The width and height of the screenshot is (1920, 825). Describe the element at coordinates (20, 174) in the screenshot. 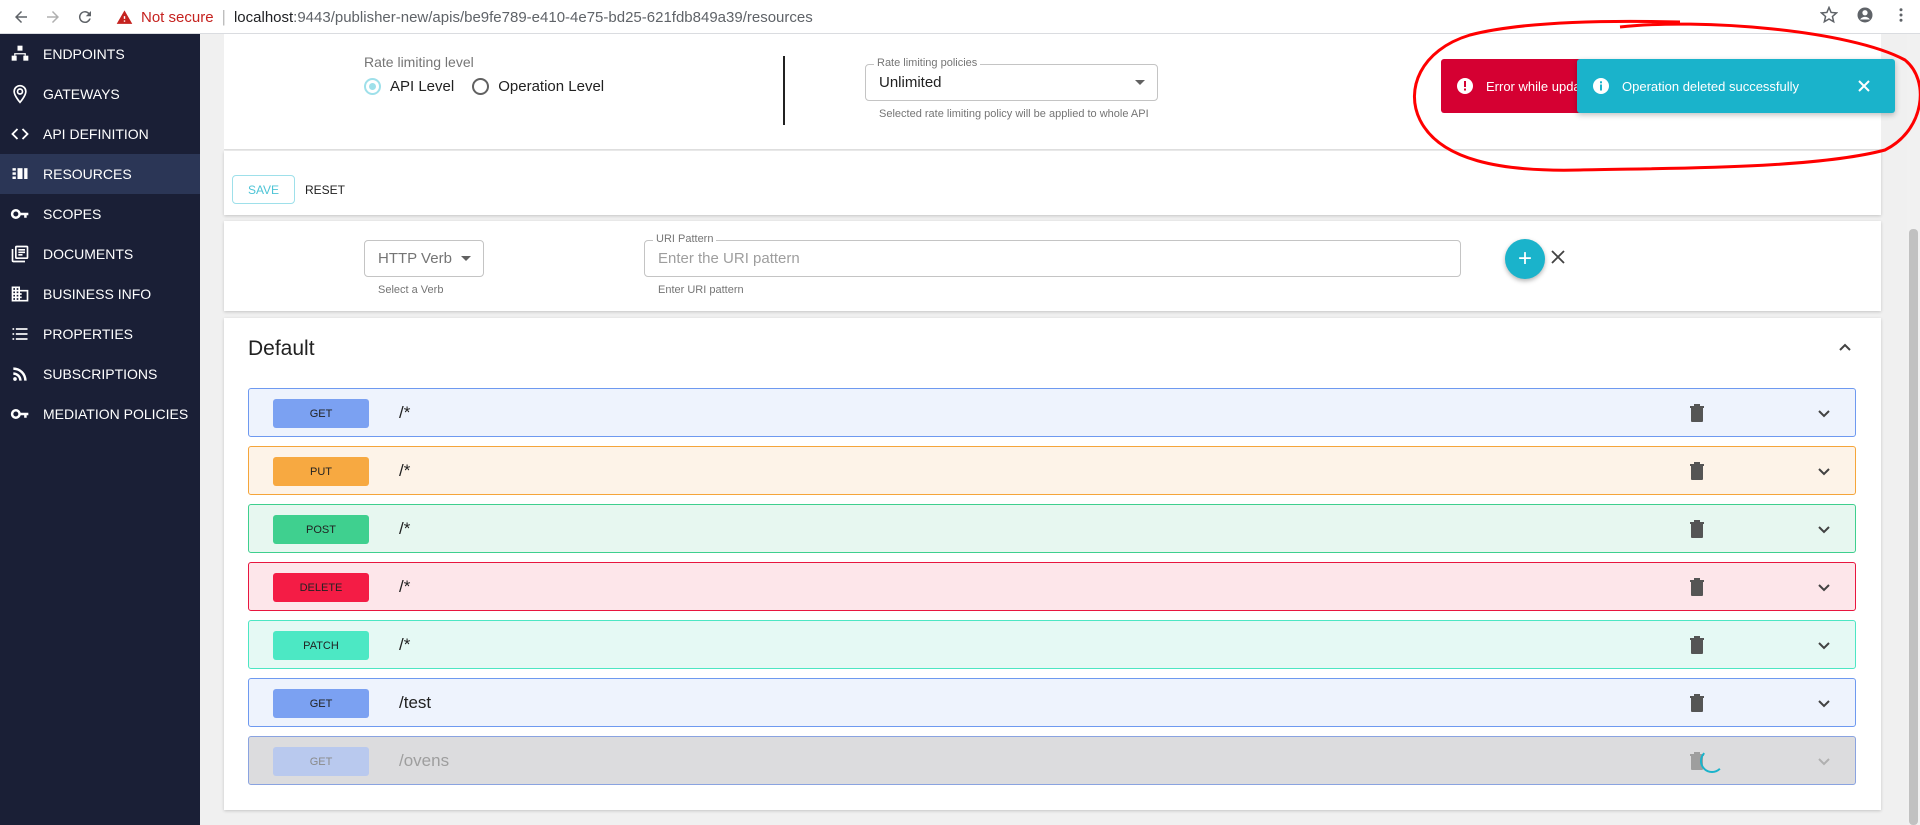

I see `resources-icon` at that location.